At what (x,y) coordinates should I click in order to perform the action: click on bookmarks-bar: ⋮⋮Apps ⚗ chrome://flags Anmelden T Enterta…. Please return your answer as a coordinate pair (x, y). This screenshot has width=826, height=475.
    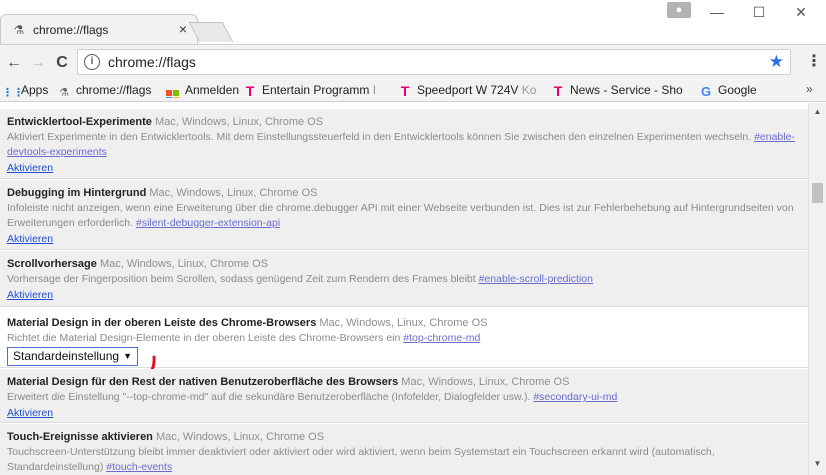
    Looking at the image, I should click on (413, 90).